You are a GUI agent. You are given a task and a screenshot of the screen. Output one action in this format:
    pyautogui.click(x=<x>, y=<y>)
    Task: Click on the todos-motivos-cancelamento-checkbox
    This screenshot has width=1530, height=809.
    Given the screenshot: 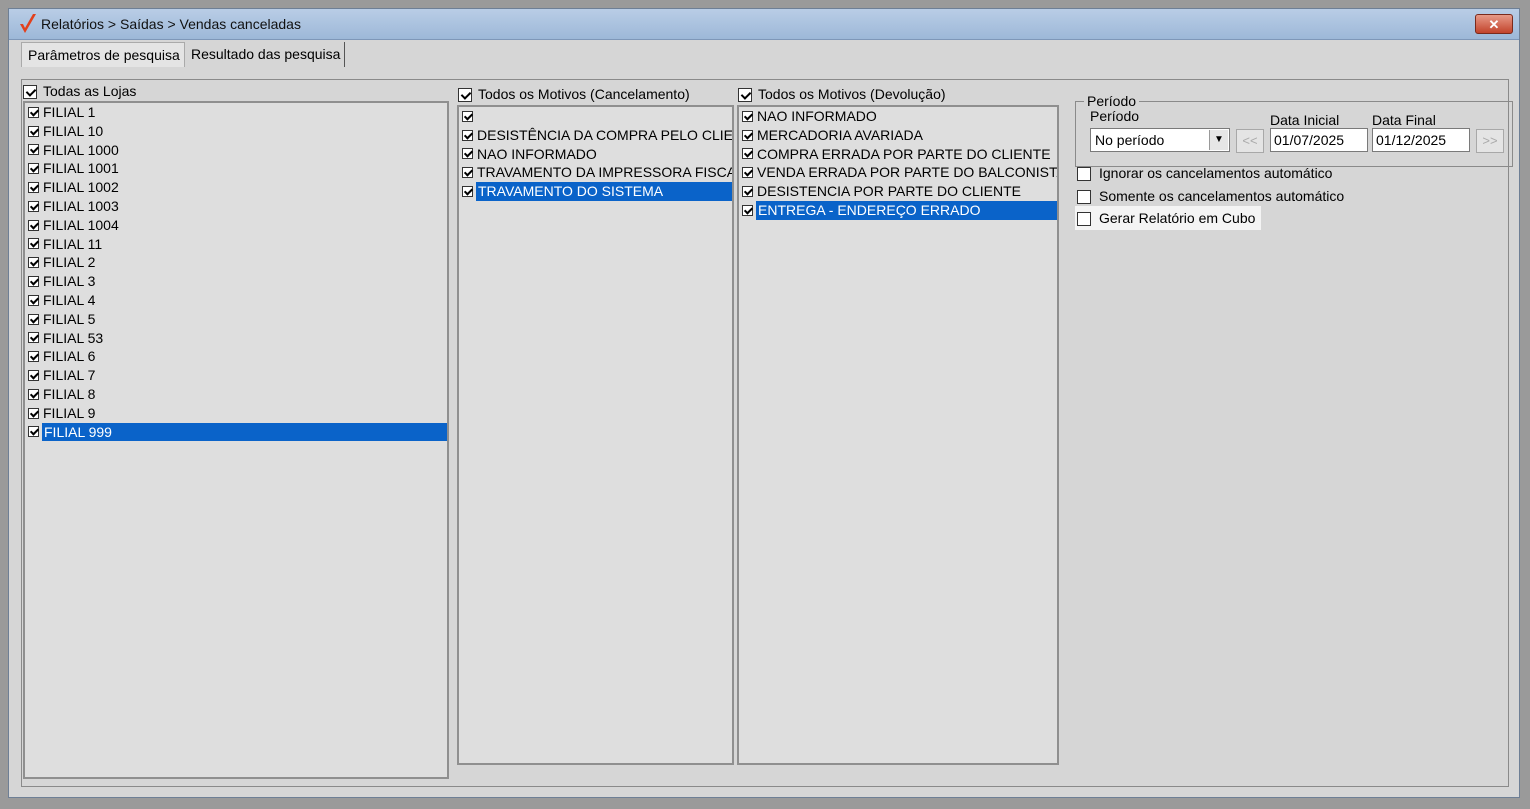 What is the action you would take?
    pyautogui.click(x=465, y=95)
    